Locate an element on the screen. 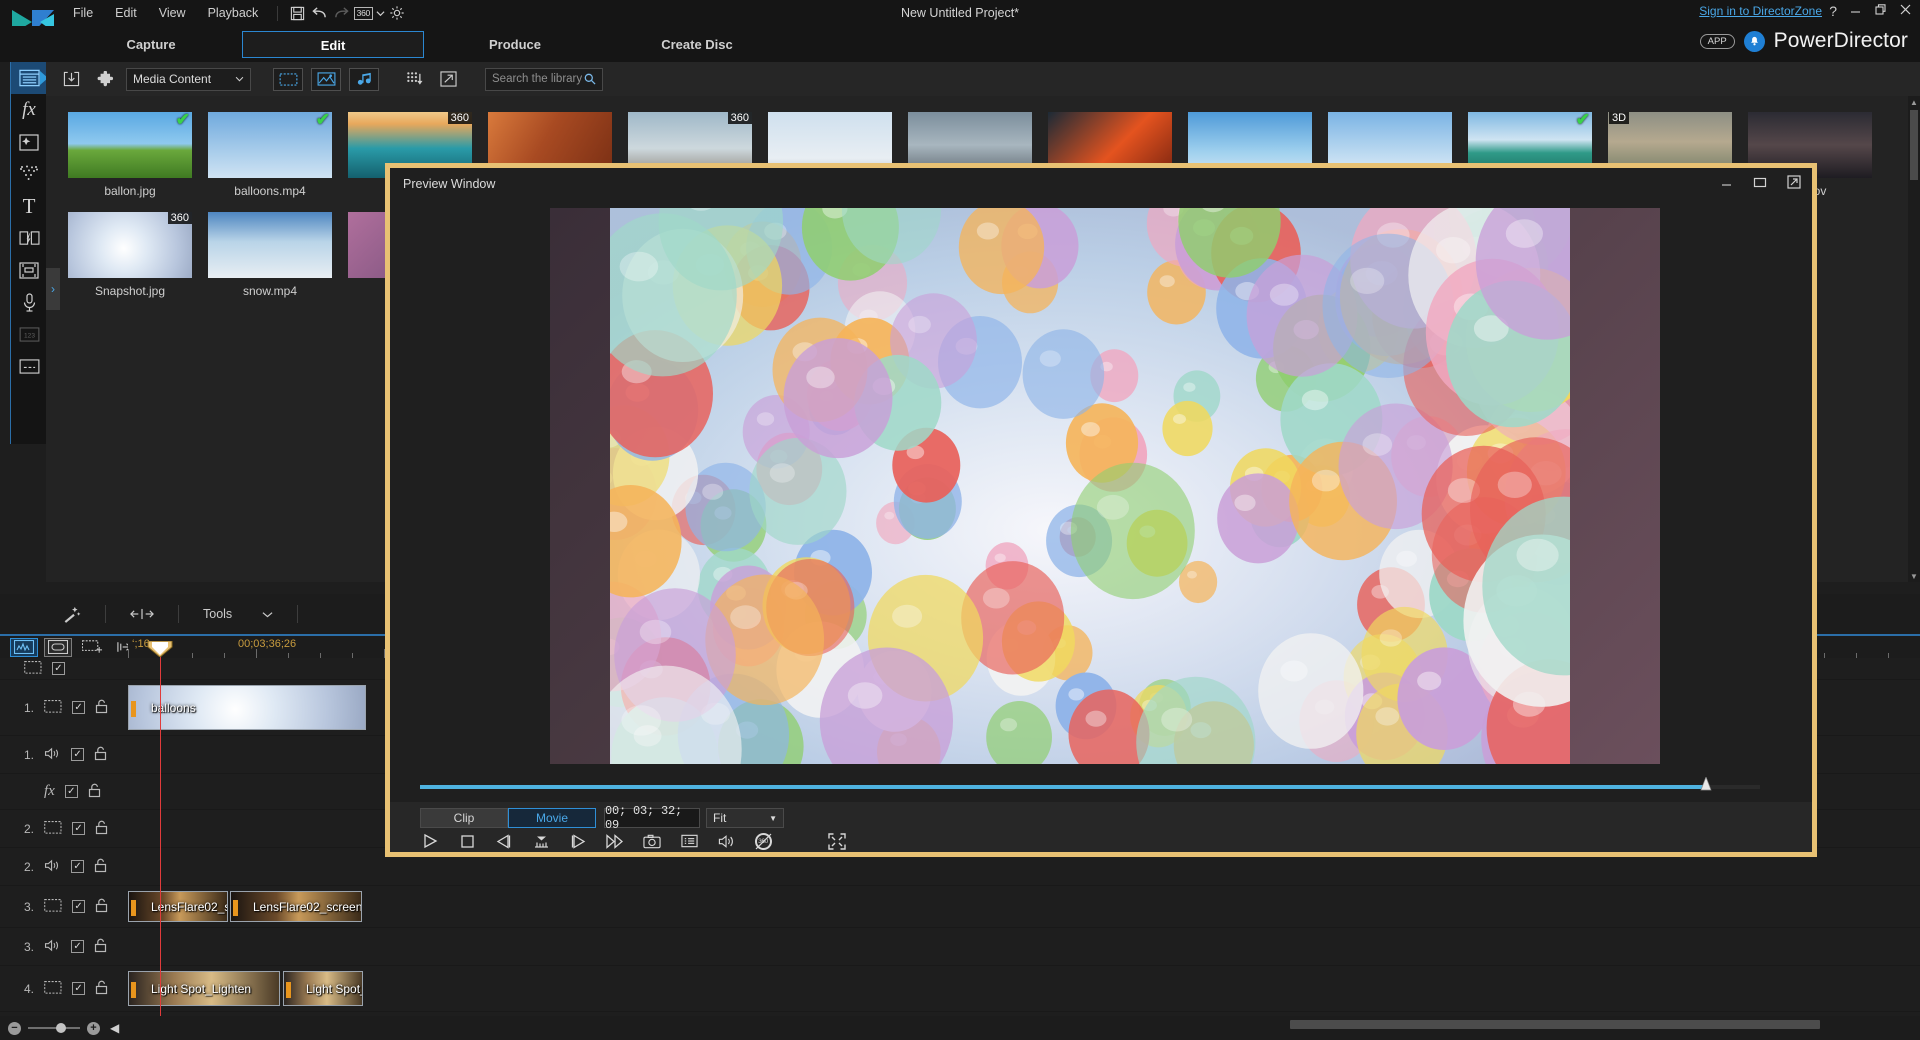  previous-frame-button is located at coordinates (504, 841).